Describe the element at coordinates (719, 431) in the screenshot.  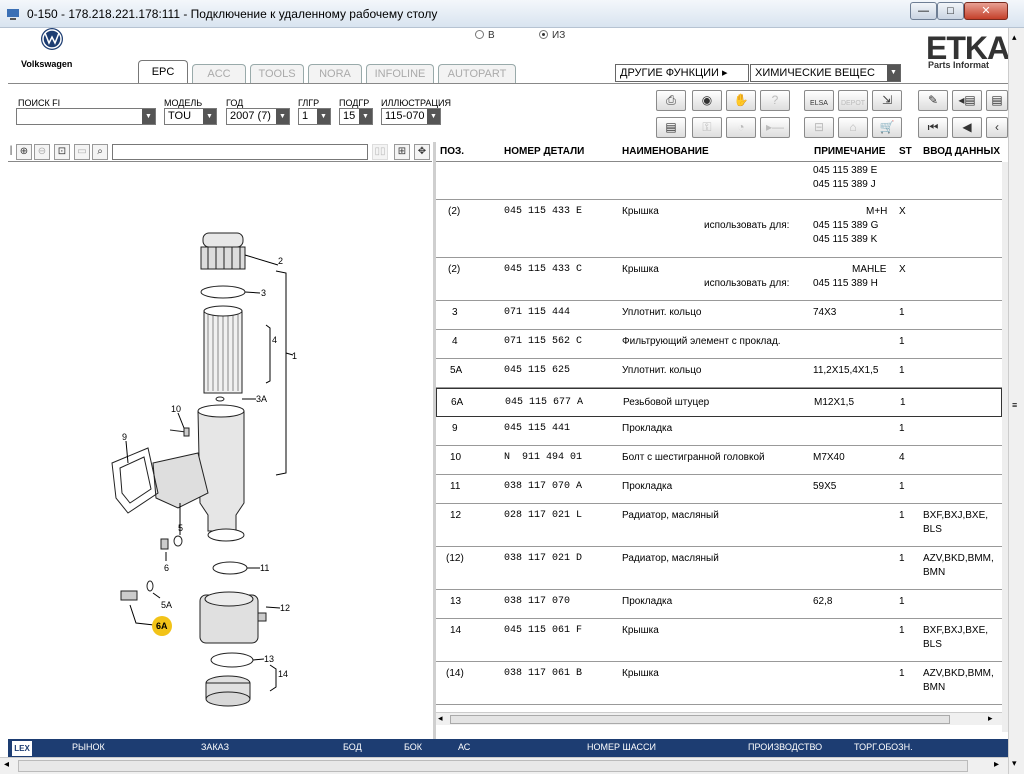
I see `table-row: 9 045 115 441 Прокладка 1` at that location.